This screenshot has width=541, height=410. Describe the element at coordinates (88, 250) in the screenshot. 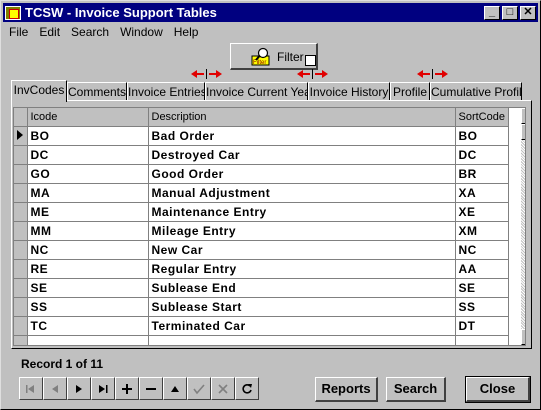

I see `cell-icode: NC` at that location.